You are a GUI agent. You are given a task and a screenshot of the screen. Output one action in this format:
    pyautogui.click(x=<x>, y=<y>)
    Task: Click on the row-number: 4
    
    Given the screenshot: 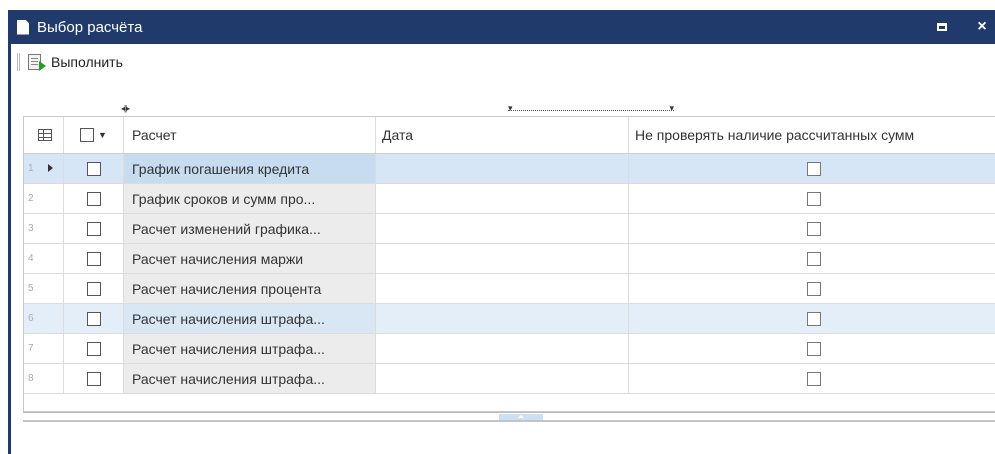 What is the action you would take?
    pyautogui.click(x=44, y=258)
    